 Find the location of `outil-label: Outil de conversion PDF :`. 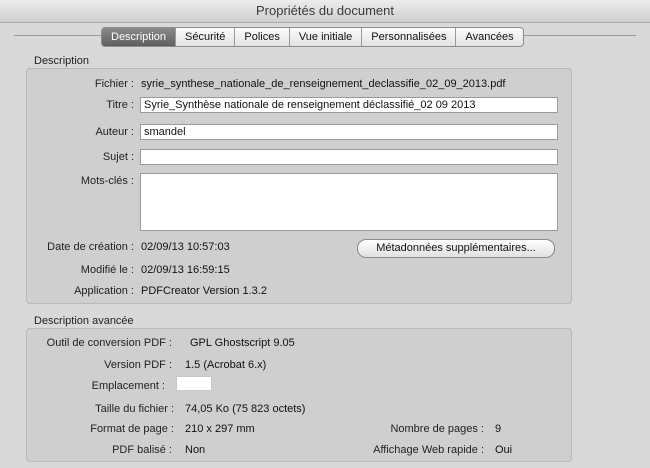

outil-label: Outil de conversion PDF : is located at coordinates (109, 343).